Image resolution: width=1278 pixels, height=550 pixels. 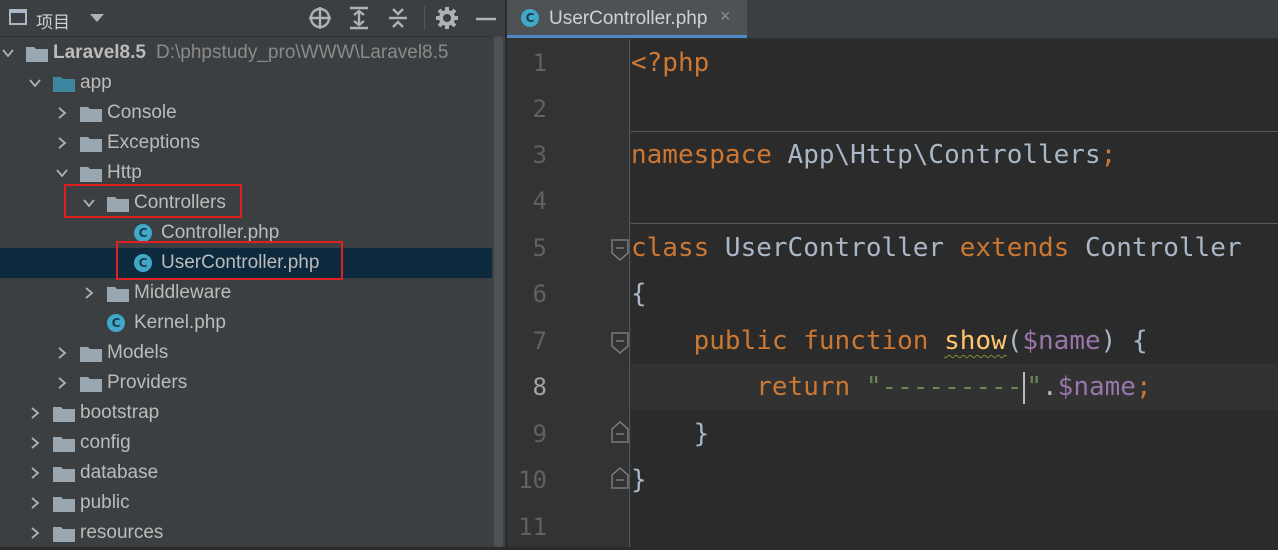 I want to click on code-line-1: <?php, so click(x=954, y=63).